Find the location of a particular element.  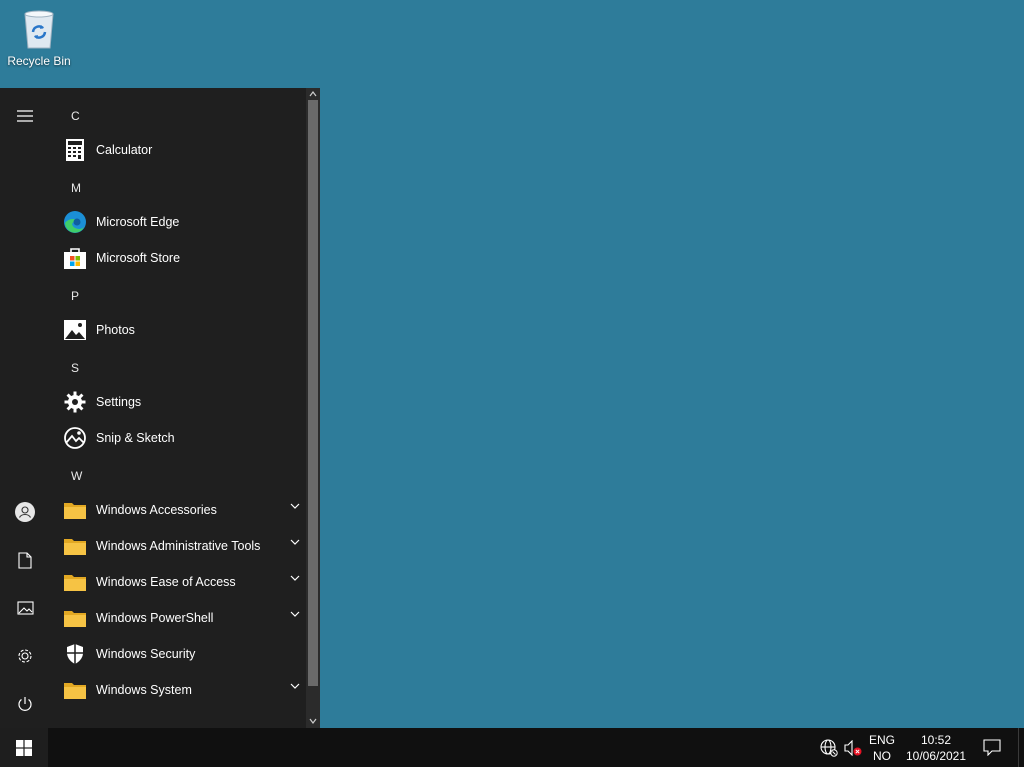

app-label: Calculator is located at coordinates (124, 150).